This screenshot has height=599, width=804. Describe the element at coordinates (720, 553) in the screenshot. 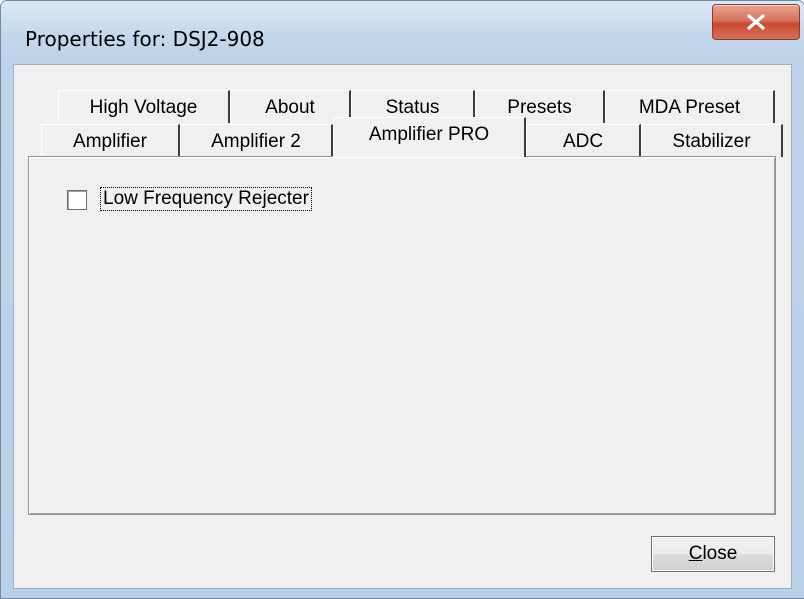

I see `close-button-label: lose` at that location.